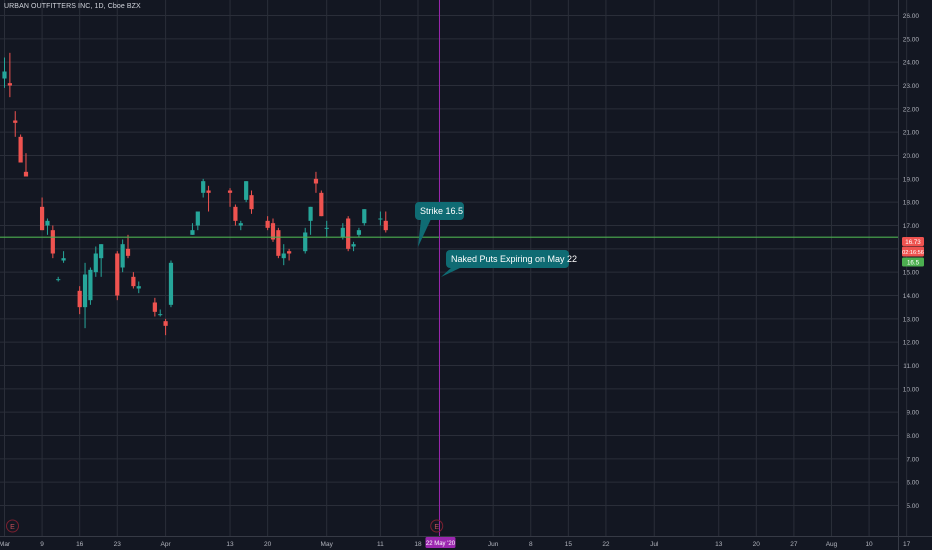 This screenshot has height=550, width=932. I want to click on y-tick-label: 21.00, so click(911, 133).